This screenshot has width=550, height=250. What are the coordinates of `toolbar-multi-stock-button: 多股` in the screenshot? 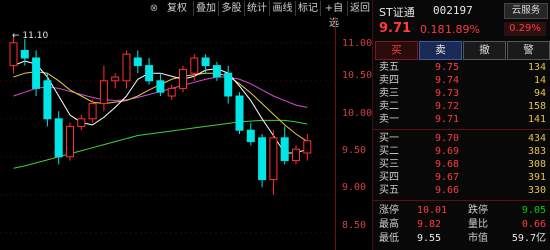 It's located at (232, 8).